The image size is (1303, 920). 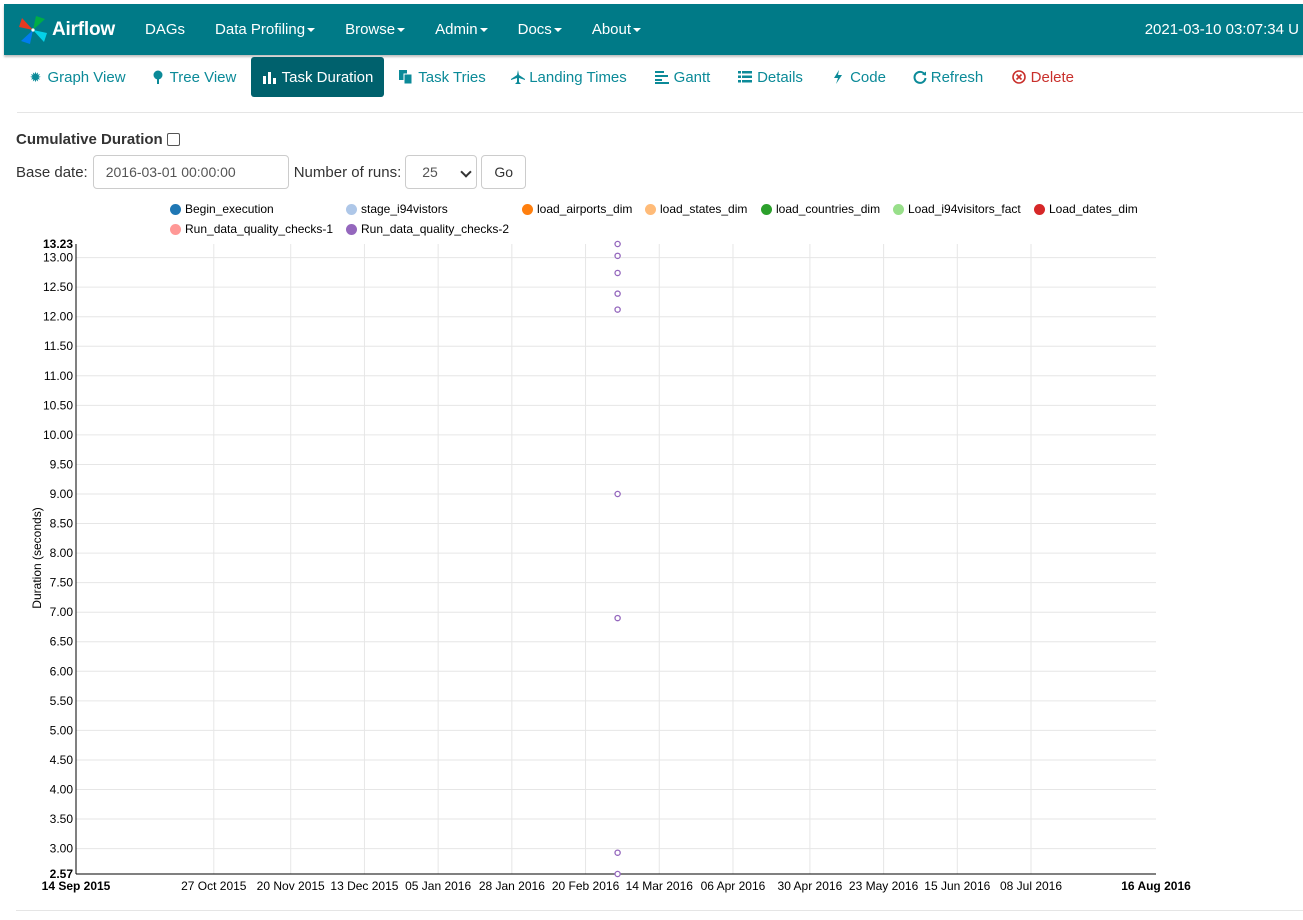 I want to click on y-tick-label: 8.50, so click(x=62, y=524).